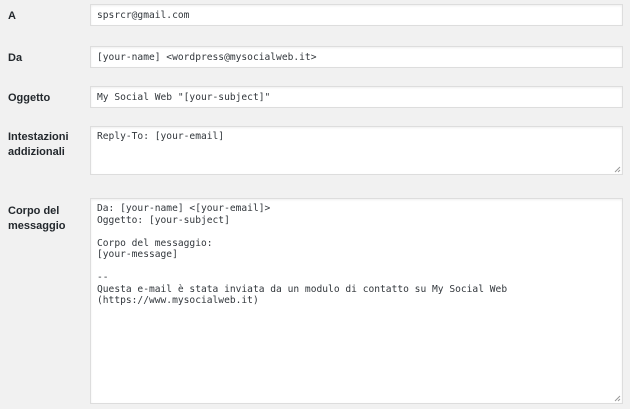 This screenshot has height=409, width=630. What do you see at coordinates (12, 16) in the screenshot?
I see `to-label: A` at bounding box center [12, 16].